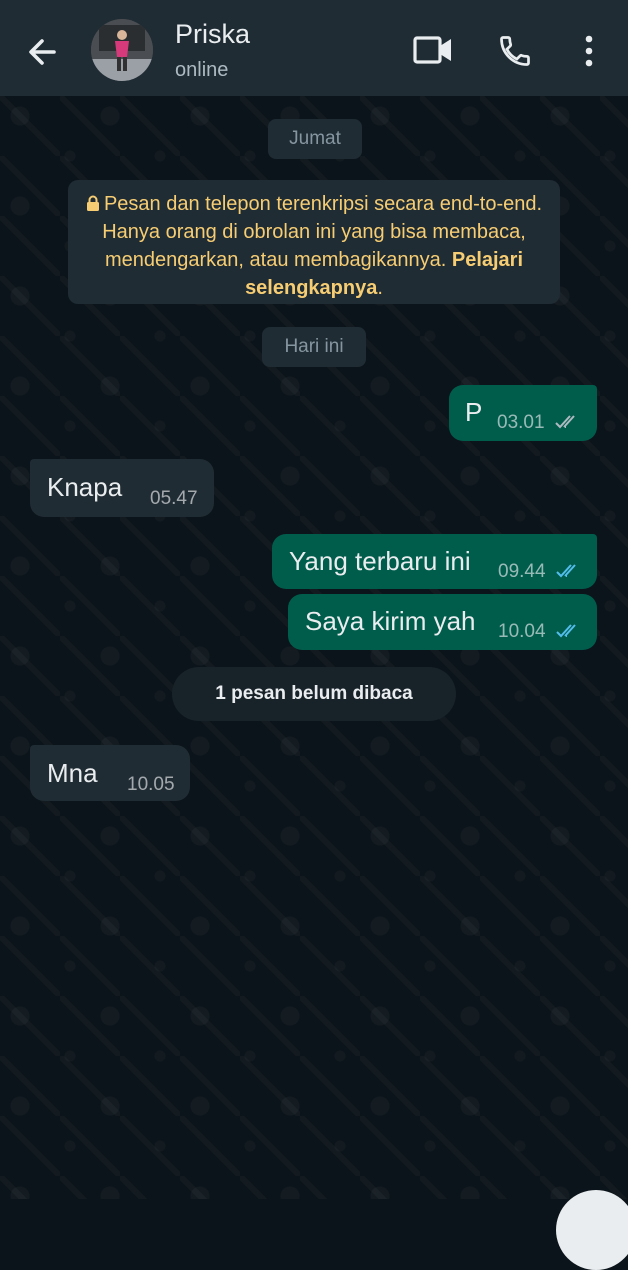 This screenshot has height=1270, width=628. I want to click on message-bubble-incoming: Mna 10.05, so click(110, 773).